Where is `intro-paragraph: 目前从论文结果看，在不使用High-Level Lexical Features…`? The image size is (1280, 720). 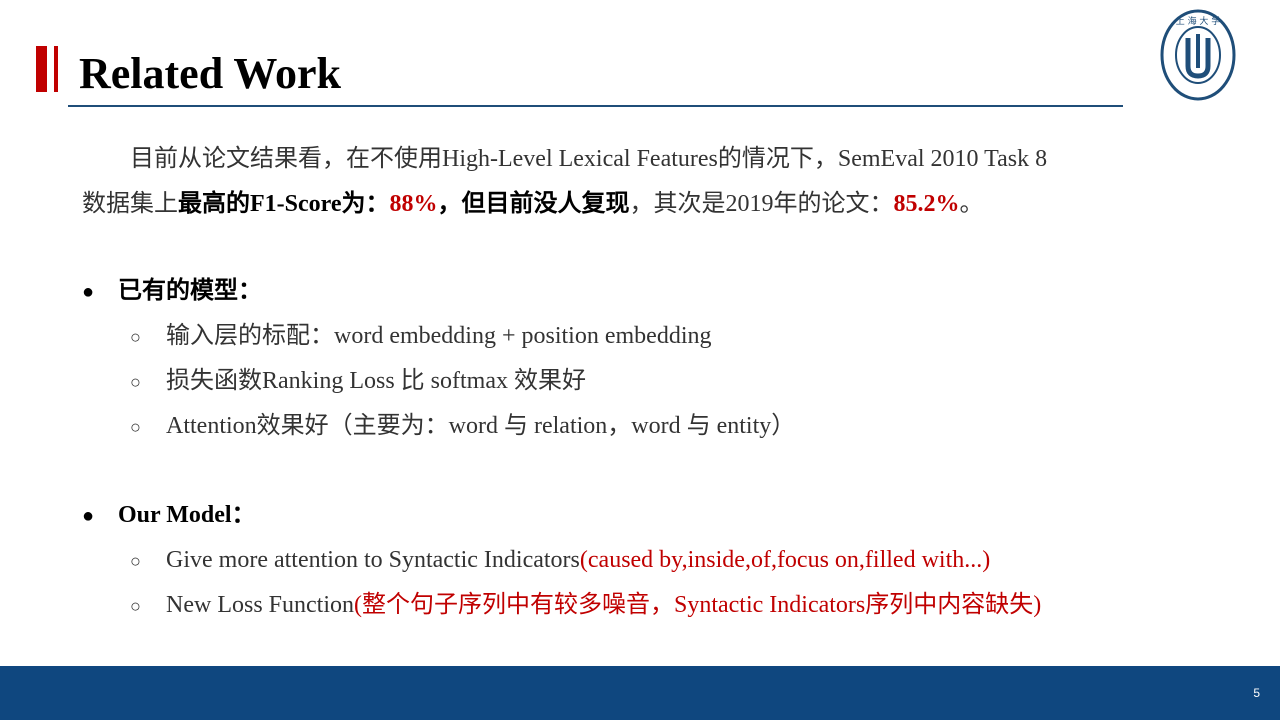
intro-paragraph: 目前从论文结果看，在不使用High-Level Lexical Features… is located at coordinates (632, 182).